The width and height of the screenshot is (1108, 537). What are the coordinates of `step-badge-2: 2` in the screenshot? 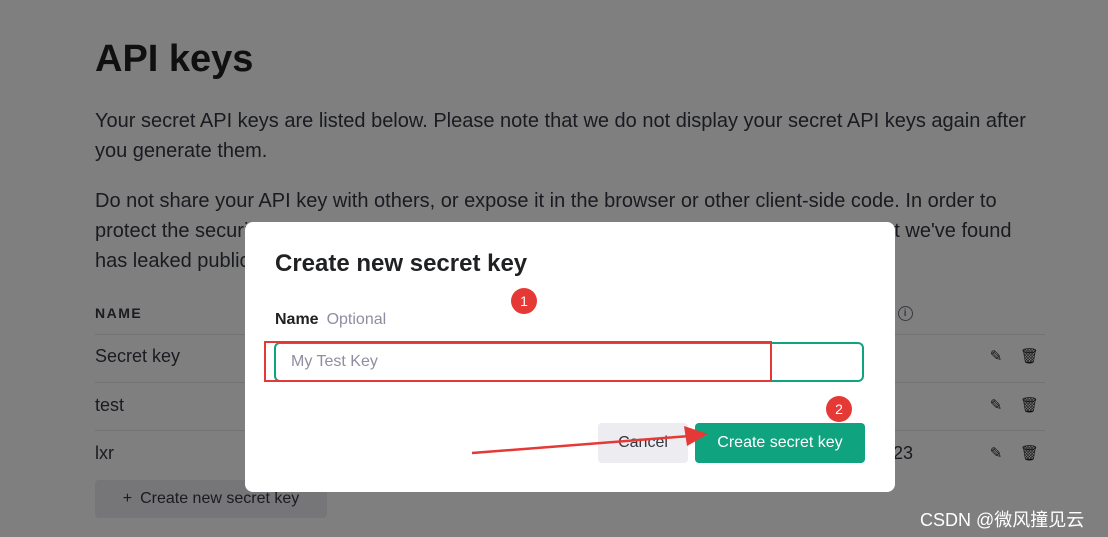 It's located at (839, 409).